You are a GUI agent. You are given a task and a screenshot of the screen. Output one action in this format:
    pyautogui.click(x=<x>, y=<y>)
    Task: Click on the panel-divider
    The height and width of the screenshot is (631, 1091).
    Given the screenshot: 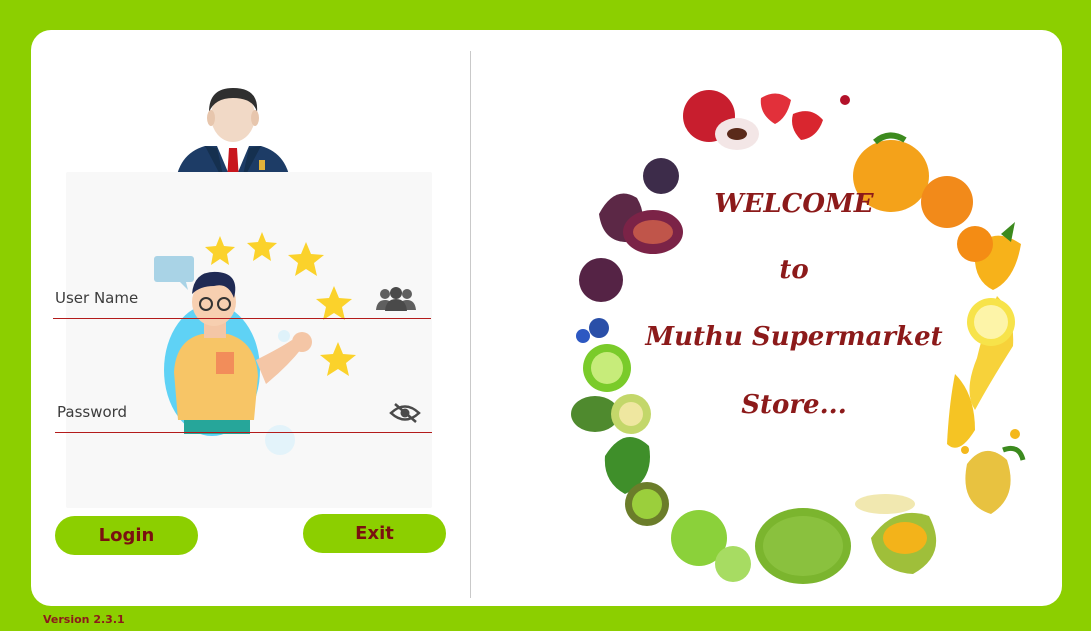 What is the action you would take?
    pyautogui.click(x=470, y=324)
    